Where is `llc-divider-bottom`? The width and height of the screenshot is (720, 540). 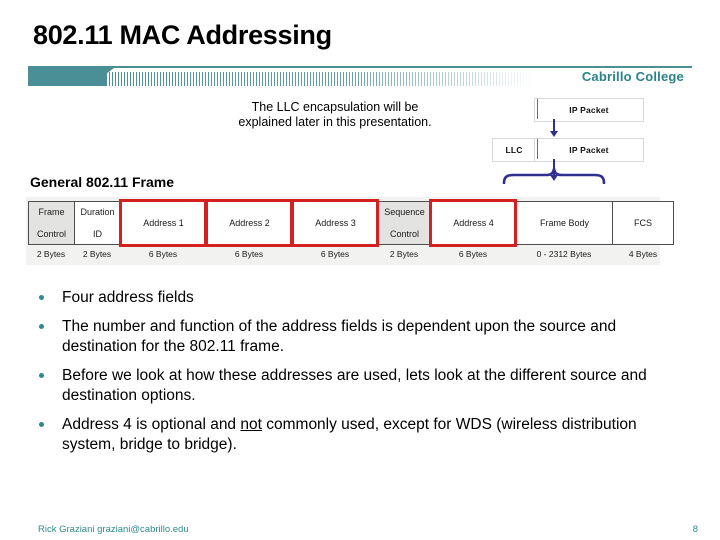
llc-divider-bottom is located at coordinates (537, 149).